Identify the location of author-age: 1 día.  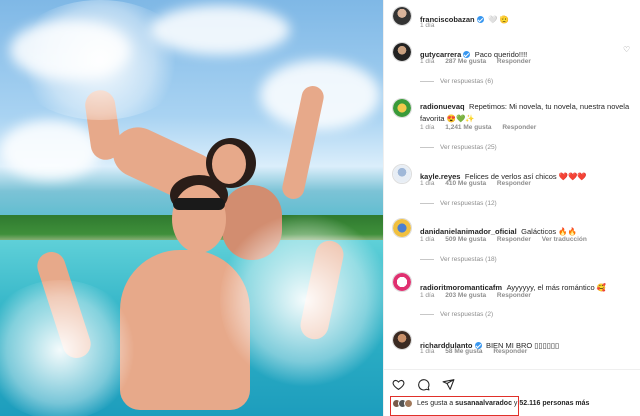
(427, 25).